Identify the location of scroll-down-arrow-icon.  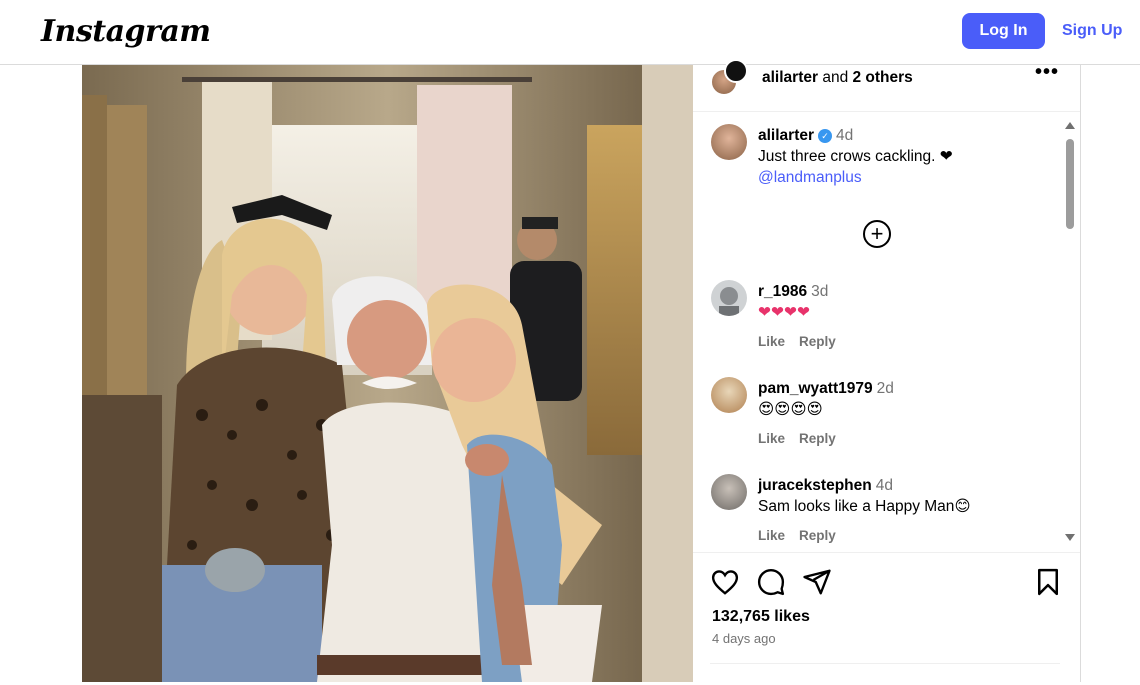
(1070, 537).